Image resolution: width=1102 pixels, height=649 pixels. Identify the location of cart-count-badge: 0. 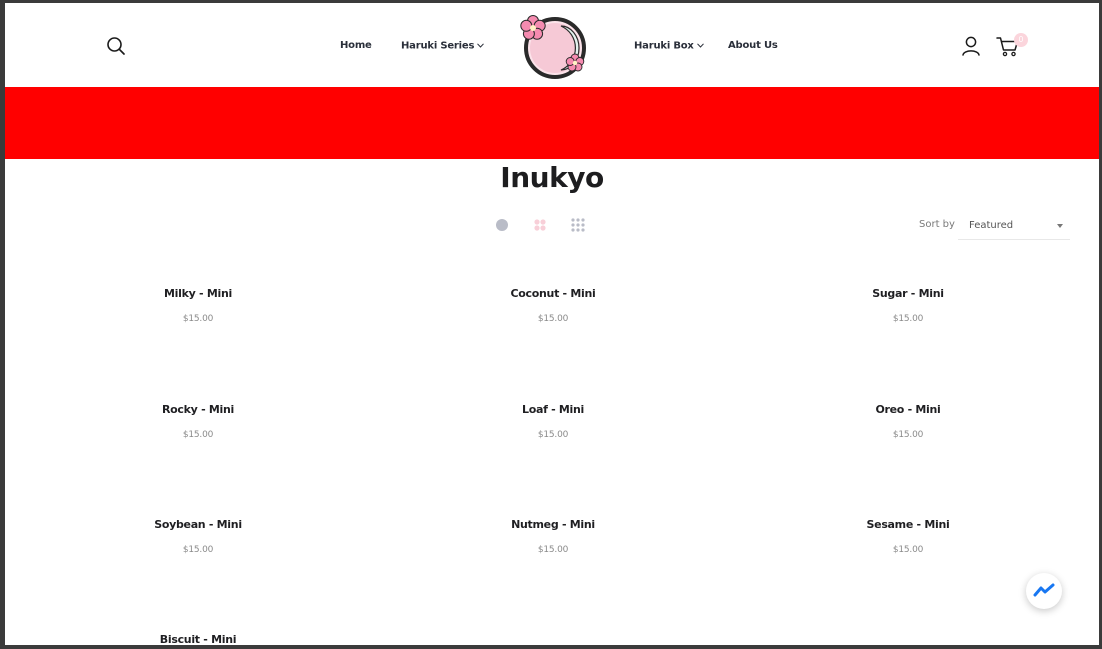
(1021, 40).